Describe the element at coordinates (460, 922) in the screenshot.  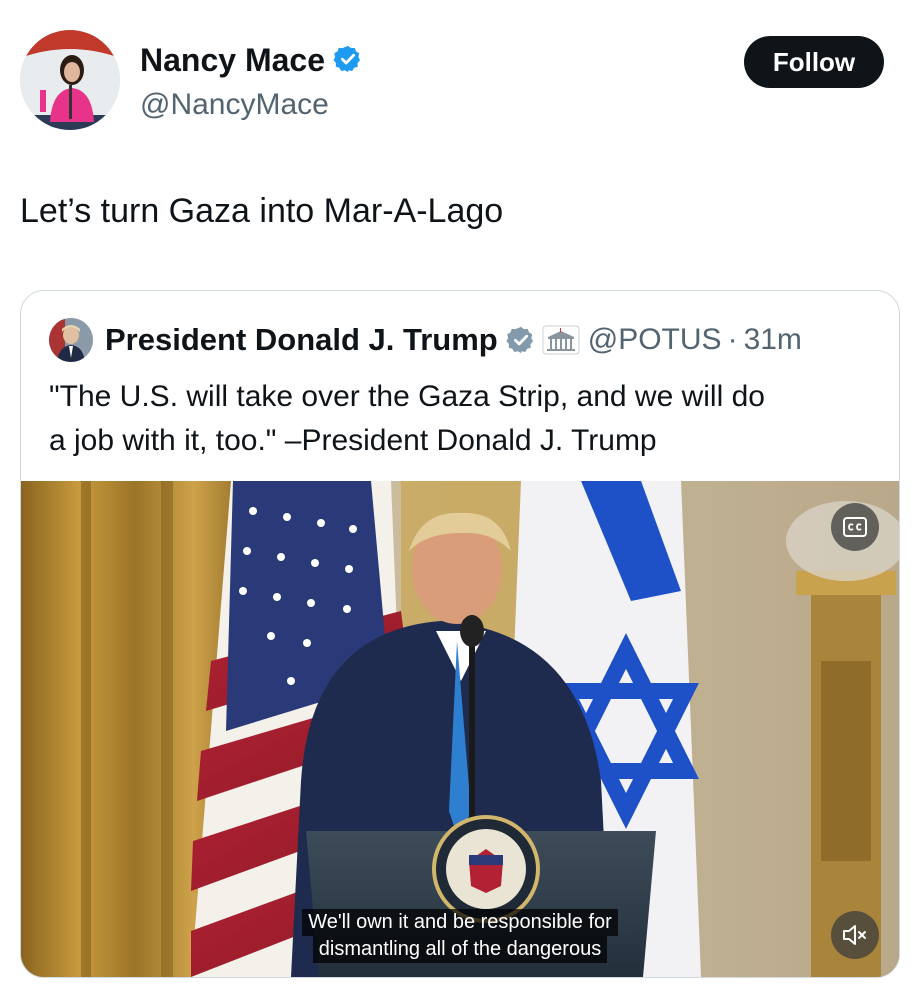
I see `video-caption-line: We'll own it and be responsible for` at that location.